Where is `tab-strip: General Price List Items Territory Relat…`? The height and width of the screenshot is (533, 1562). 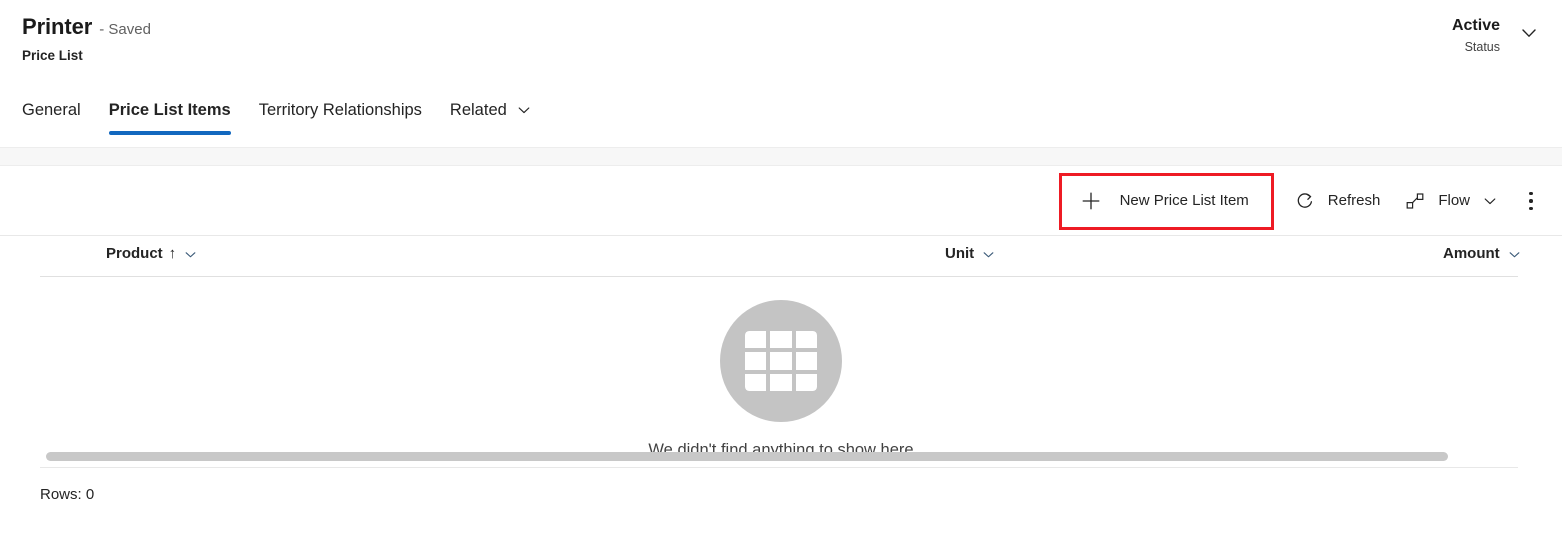 tab-strip: General Price List Items Territory Relat… is located at coordinates (781, 117).